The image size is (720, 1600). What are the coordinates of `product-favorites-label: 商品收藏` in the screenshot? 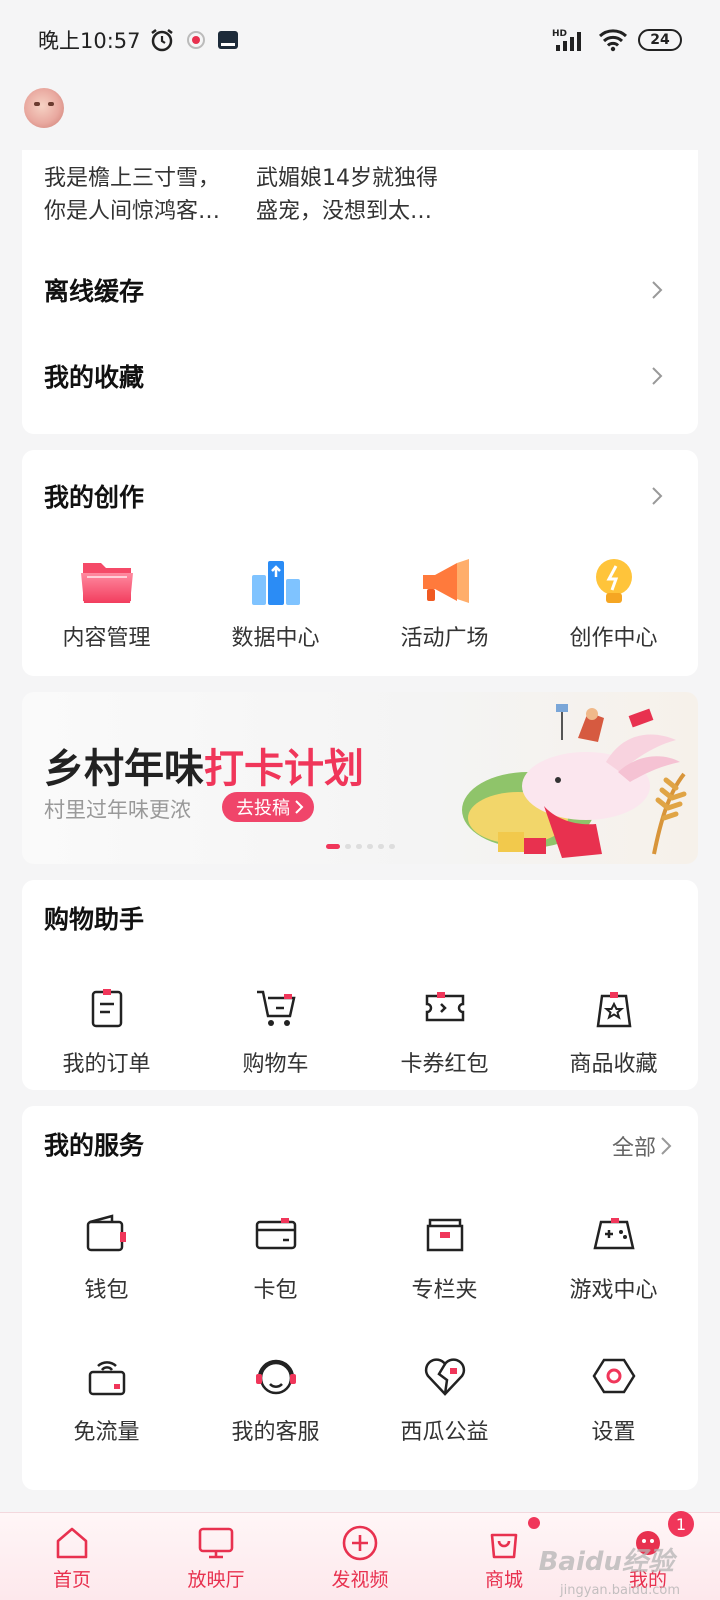 It's located at (613, 1064).